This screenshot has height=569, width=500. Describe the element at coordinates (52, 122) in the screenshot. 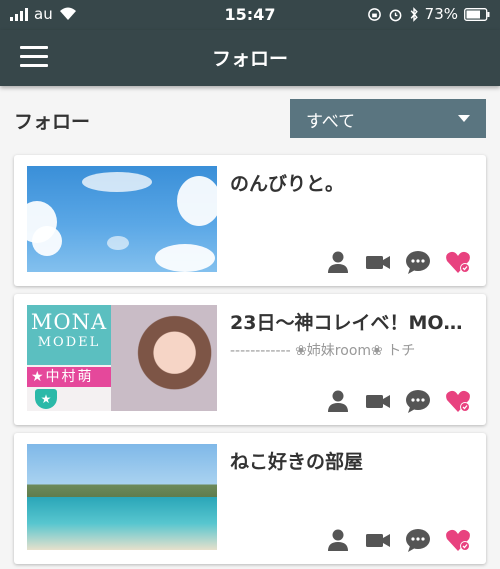

I see `section-heading: フォロー` at that location.